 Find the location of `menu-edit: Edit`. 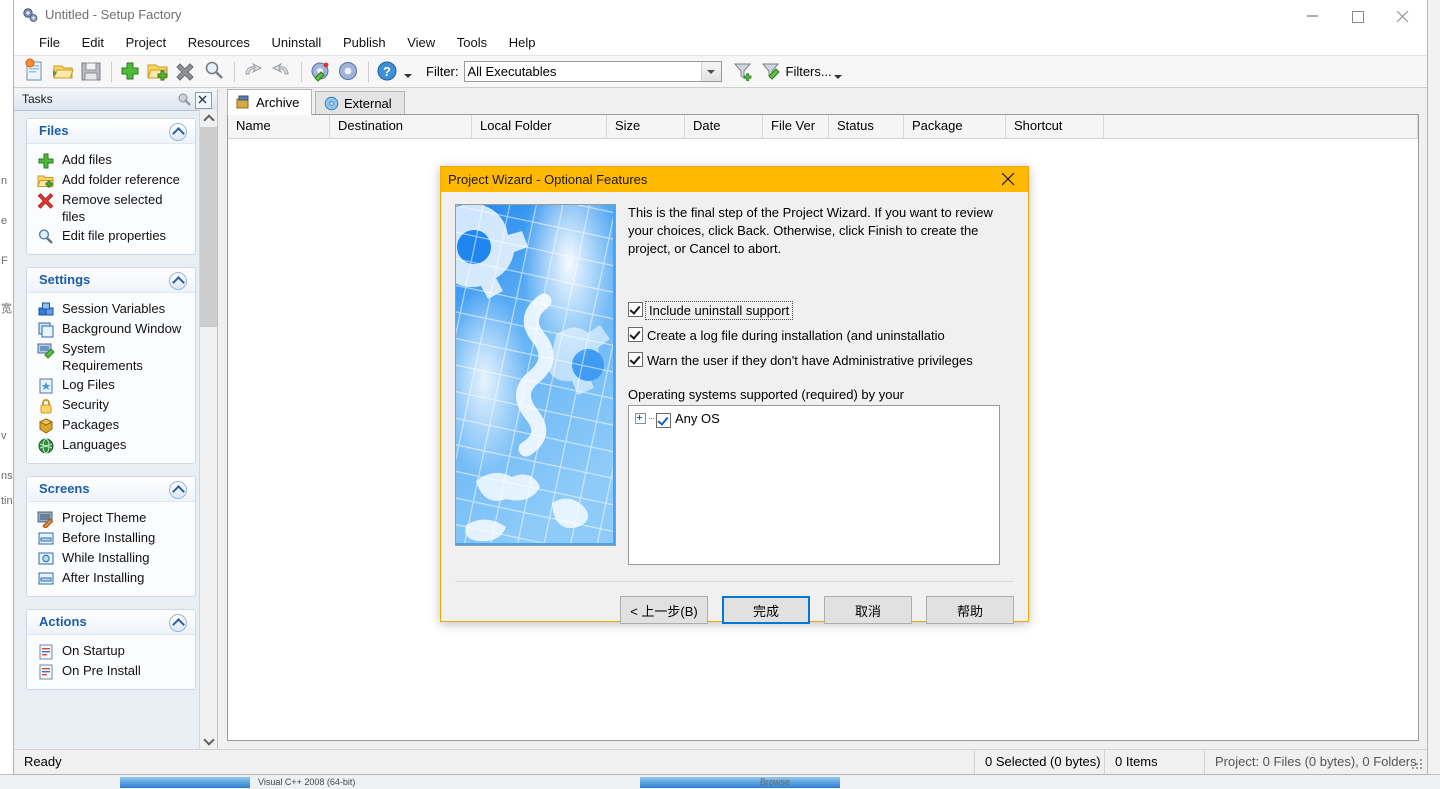

menu-edit: Edit is located at coordinates (93, 42).